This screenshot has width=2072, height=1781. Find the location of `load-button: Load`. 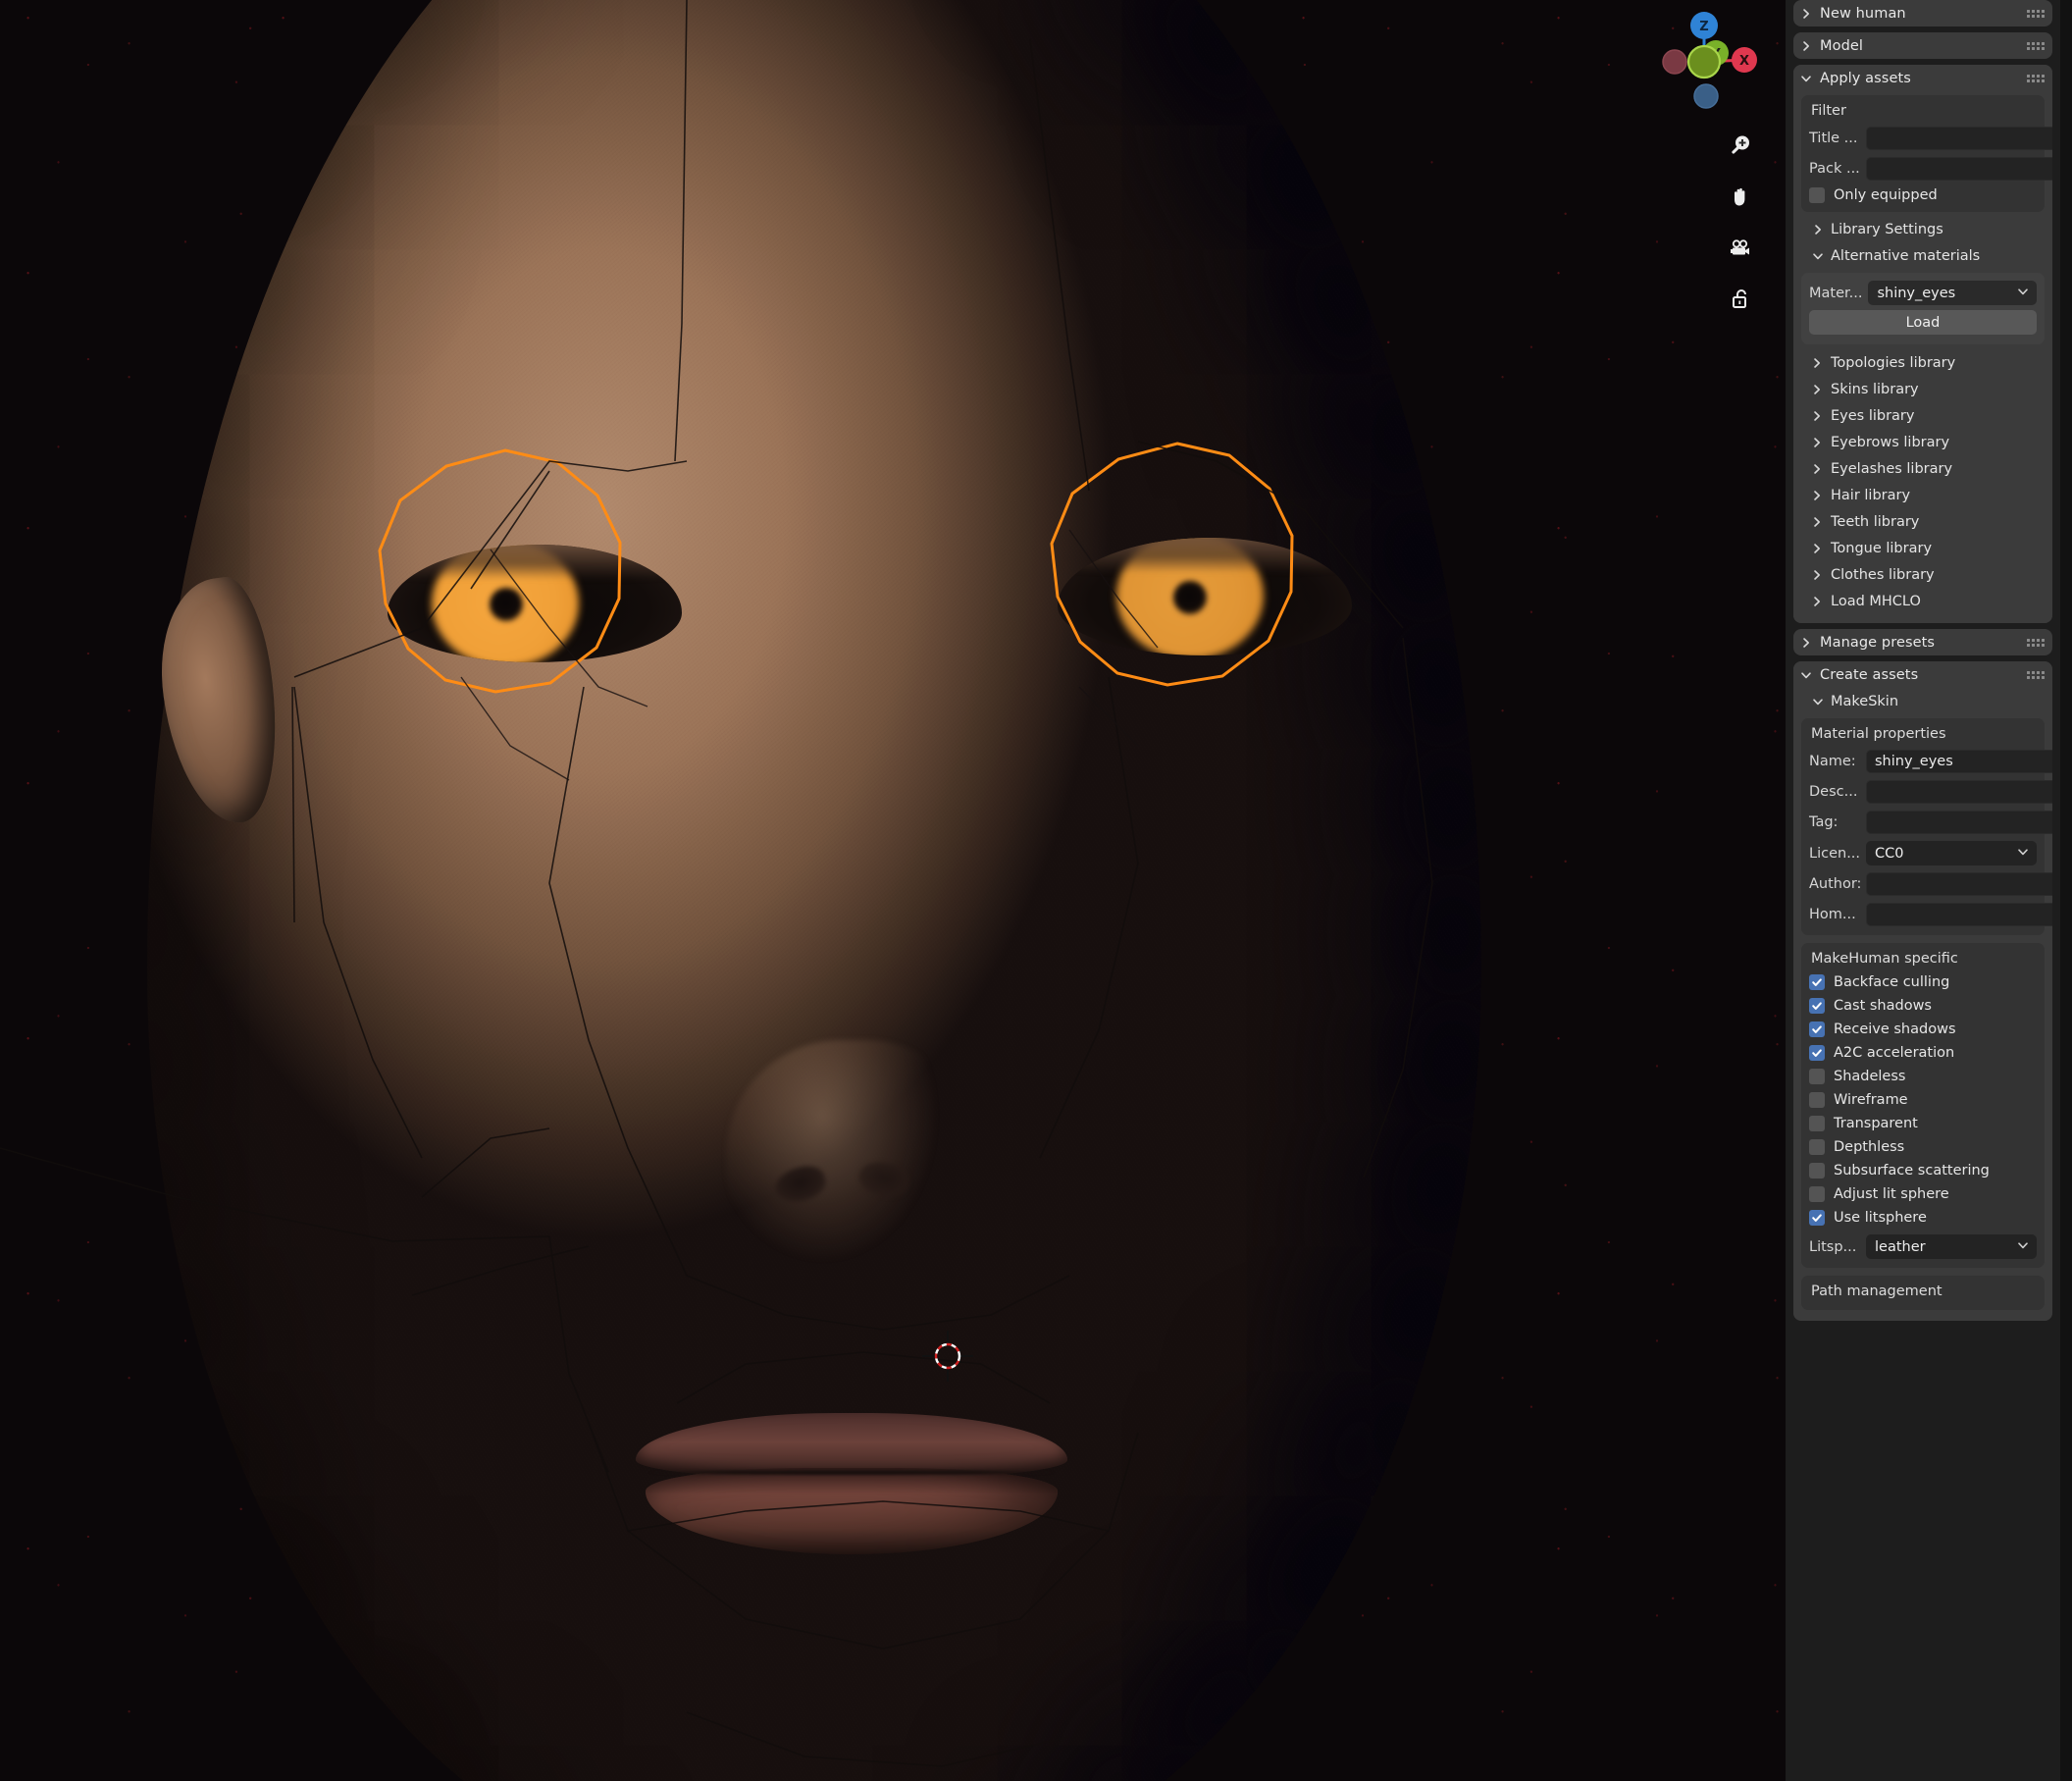

load-button: Load is located at coordinates (1923, 322).